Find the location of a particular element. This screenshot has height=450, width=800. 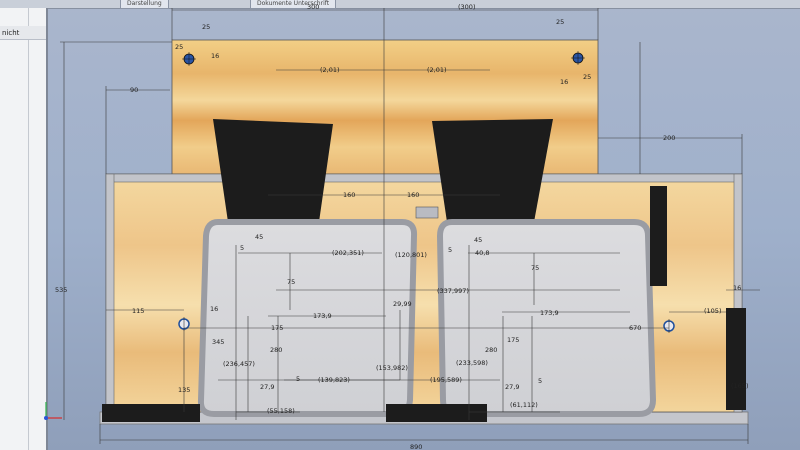

right-vertical-bar is located at coordinates (658, 236).